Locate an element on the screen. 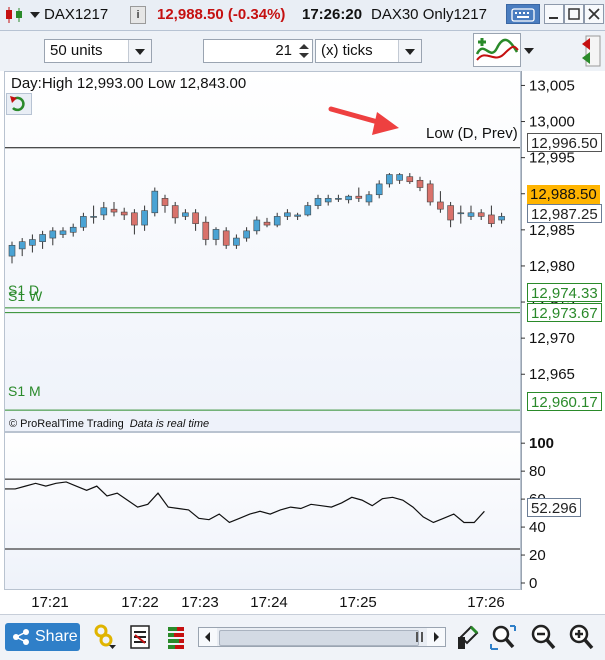 The image size is (605, 660). watermark-status: Data is real time is located at coordinates (169, 424).